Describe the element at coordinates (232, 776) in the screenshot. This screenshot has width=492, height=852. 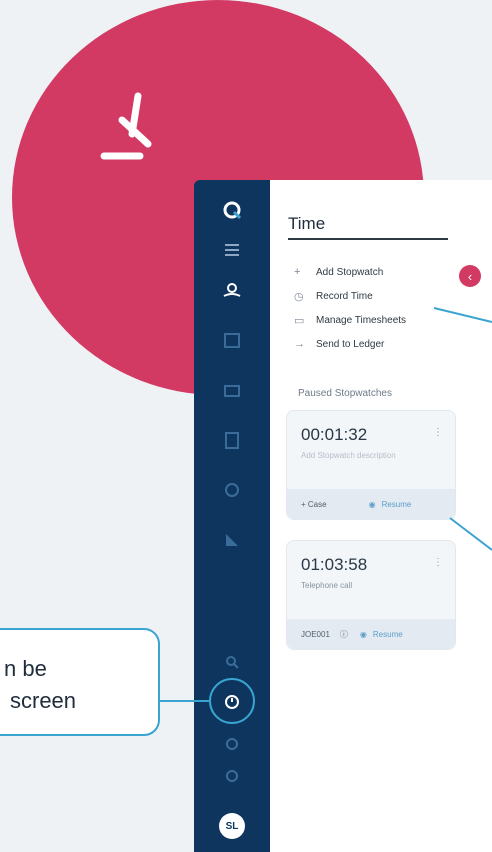
I see `help-icon` at that location.